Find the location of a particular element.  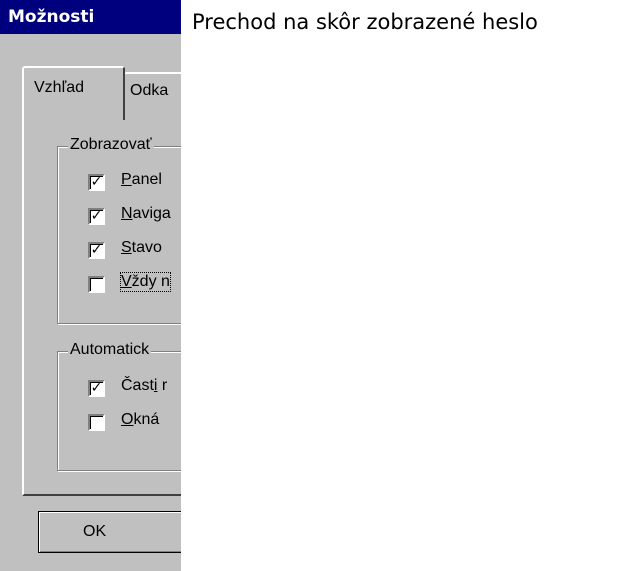

page-caption: Prechod na skôr zobrazené heslo is located at coordinates (365, 22).